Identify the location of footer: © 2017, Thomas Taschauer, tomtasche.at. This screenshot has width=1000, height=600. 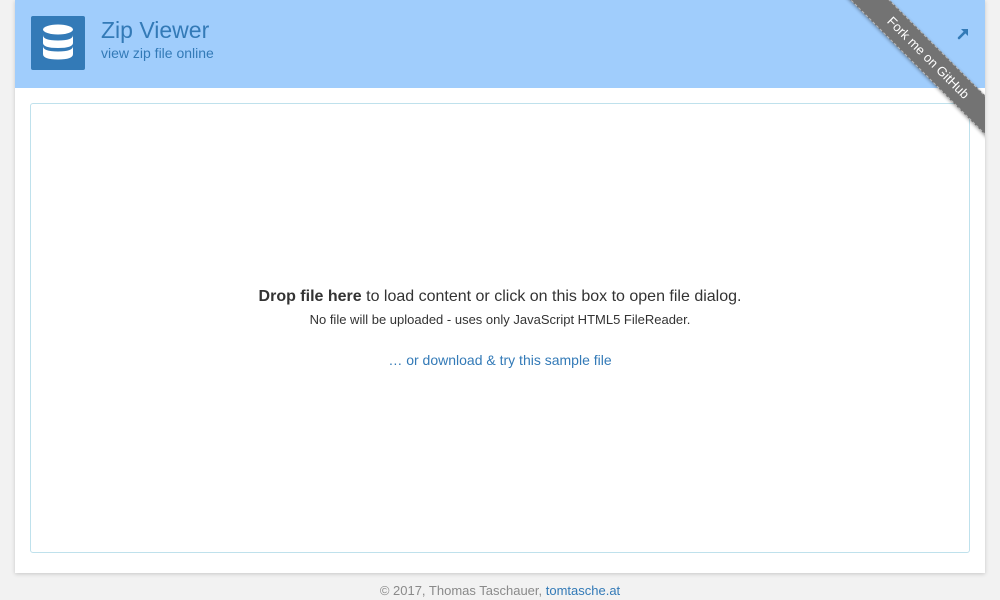
(500, 590).